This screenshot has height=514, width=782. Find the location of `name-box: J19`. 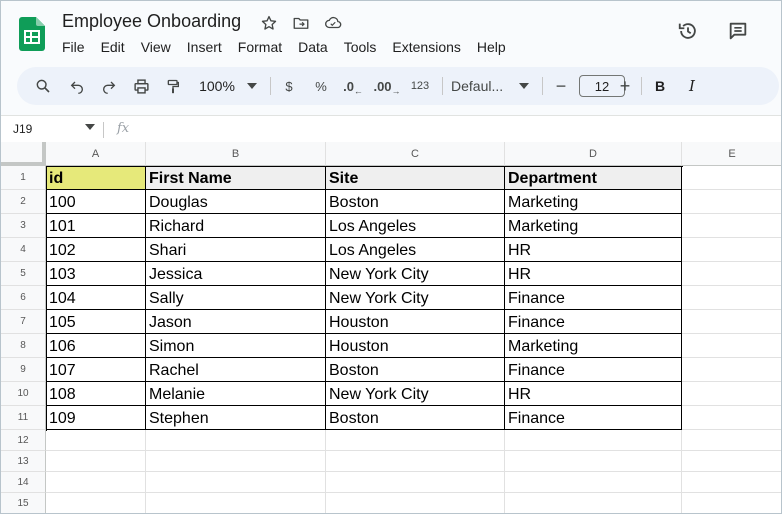

name-box: J19 is located at coordinates (22, 129).